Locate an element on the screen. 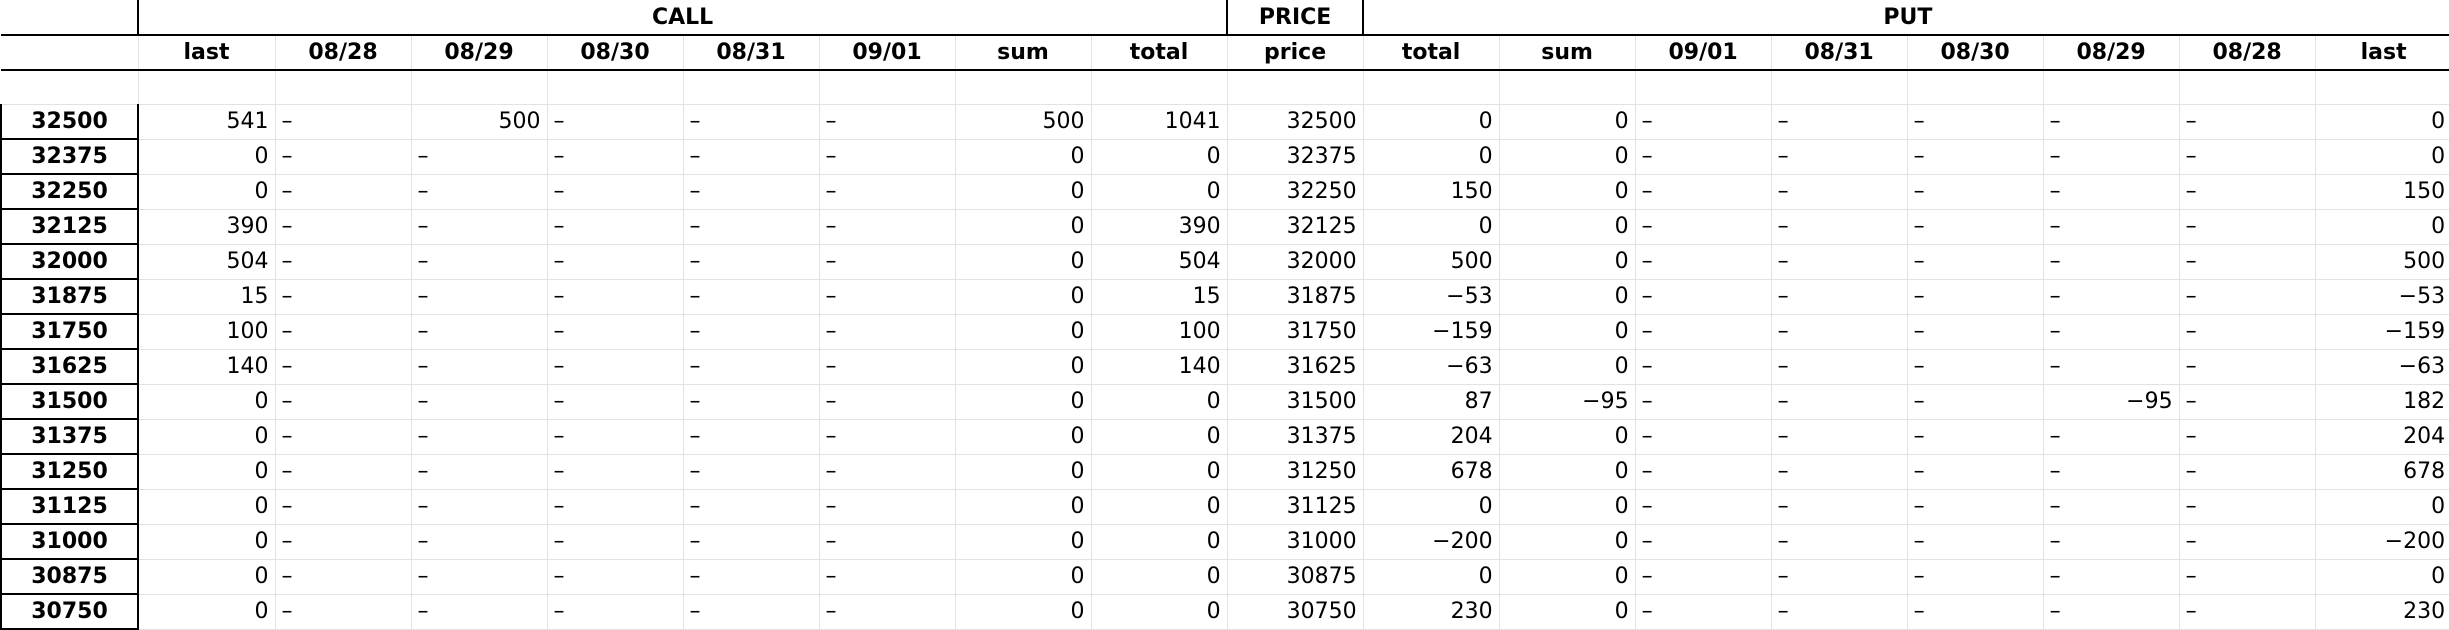  put-cell: −63 is located at coordinates (1431, 367).